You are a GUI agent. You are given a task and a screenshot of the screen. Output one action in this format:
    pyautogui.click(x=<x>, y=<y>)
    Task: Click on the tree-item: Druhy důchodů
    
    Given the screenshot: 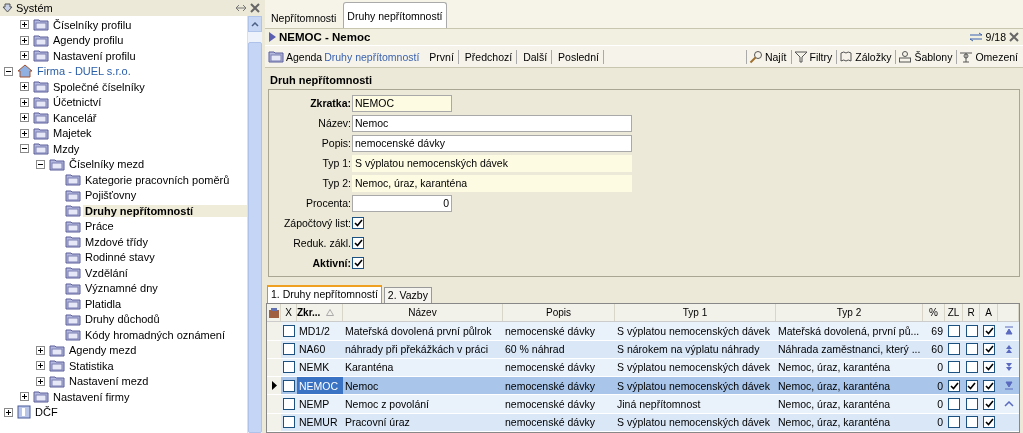 What is the action you would take?
    pyautogui.click(x=122, y=319)
    